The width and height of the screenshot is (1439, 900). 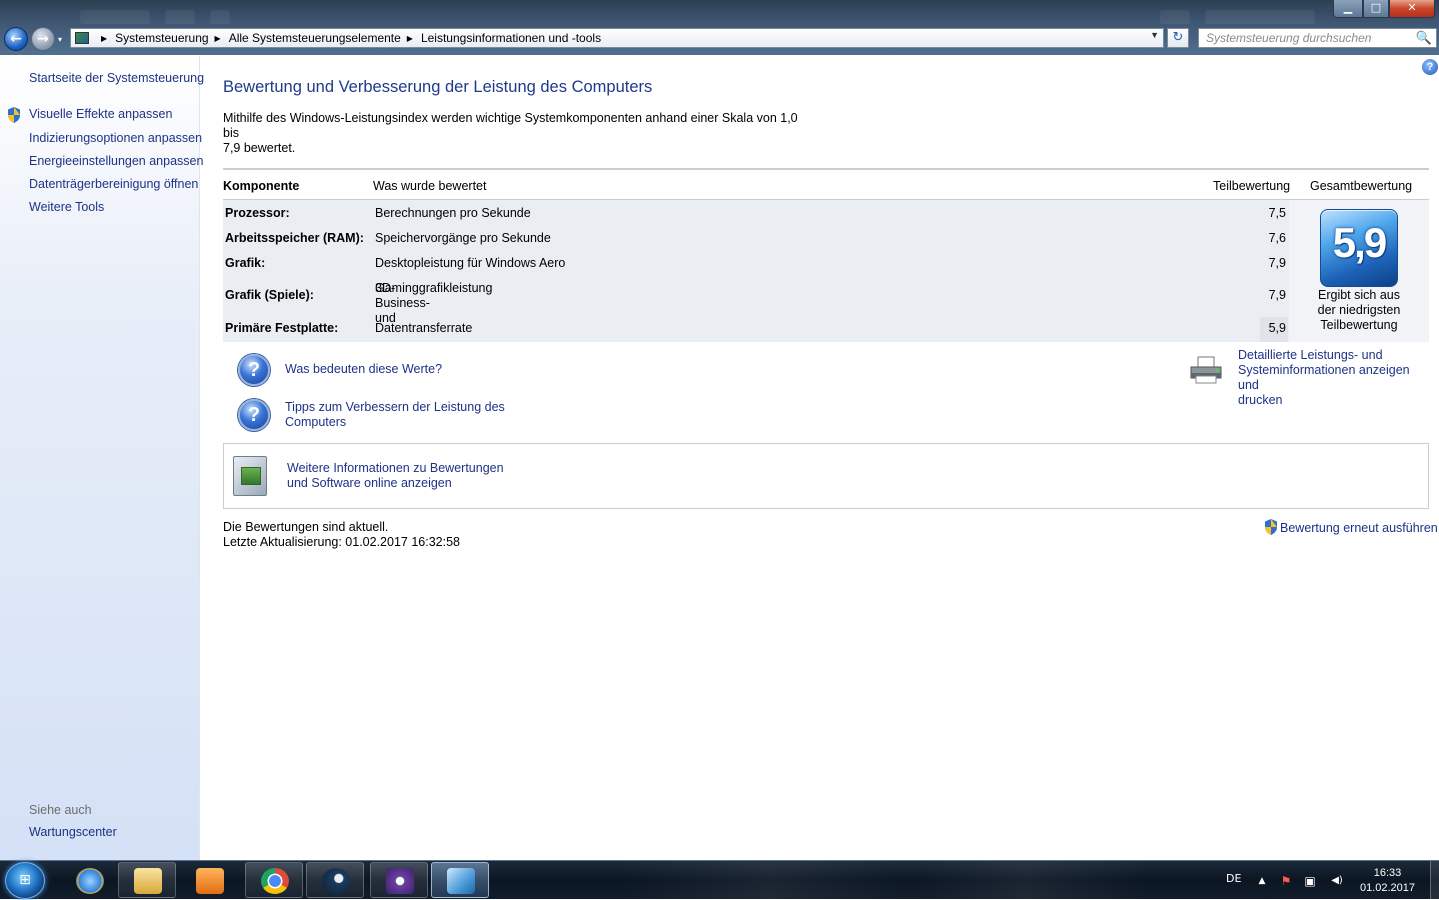 I want to click on recent-pages-dropdown: ▾, so click(x=60, y=39).